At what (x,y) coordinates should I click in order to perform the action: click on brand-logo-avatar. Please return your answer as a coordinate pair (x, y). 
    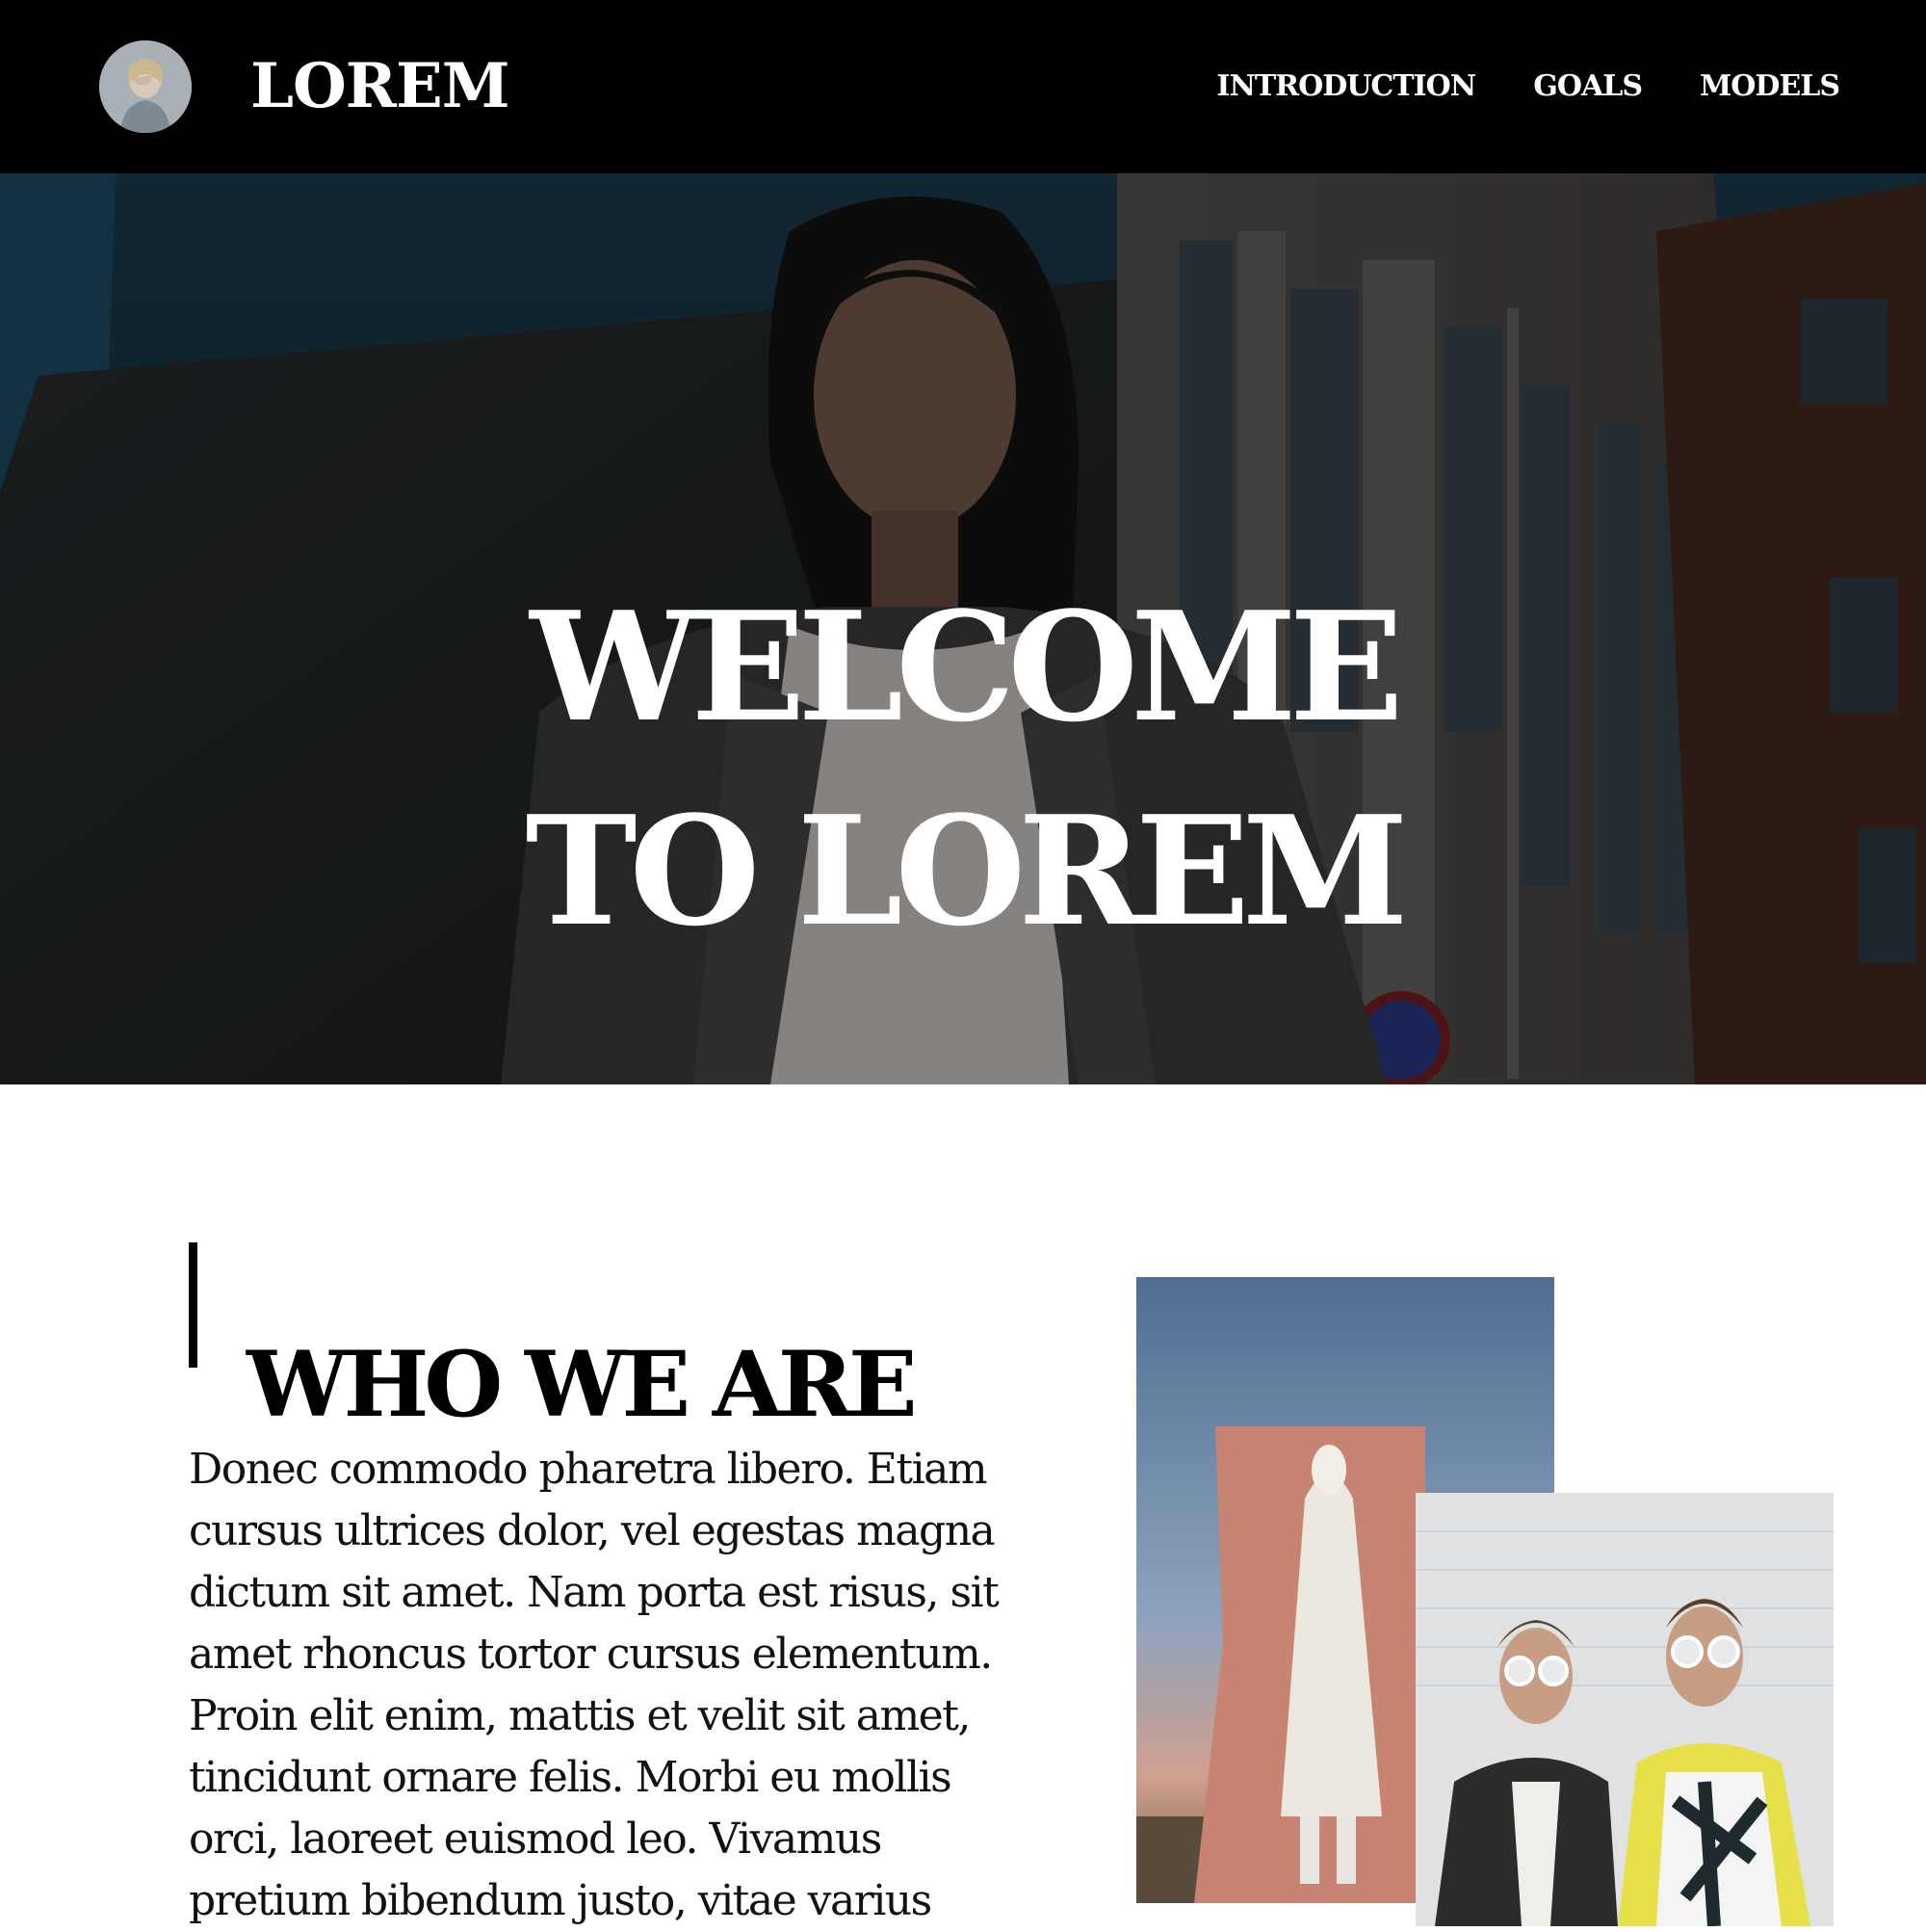
    Looking at the image, I should click on (145, 86).